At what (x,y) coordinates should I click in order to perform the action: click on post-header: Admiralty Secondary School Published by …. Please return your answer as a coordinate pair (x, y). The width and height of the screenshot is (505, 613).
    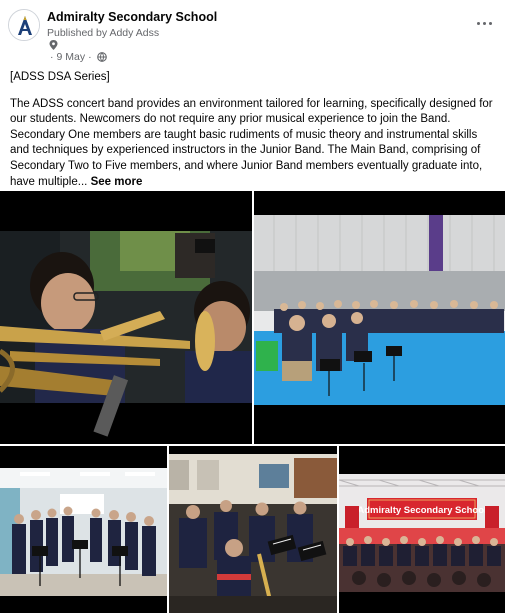
    Looking at the image, I should click on (252, 33).